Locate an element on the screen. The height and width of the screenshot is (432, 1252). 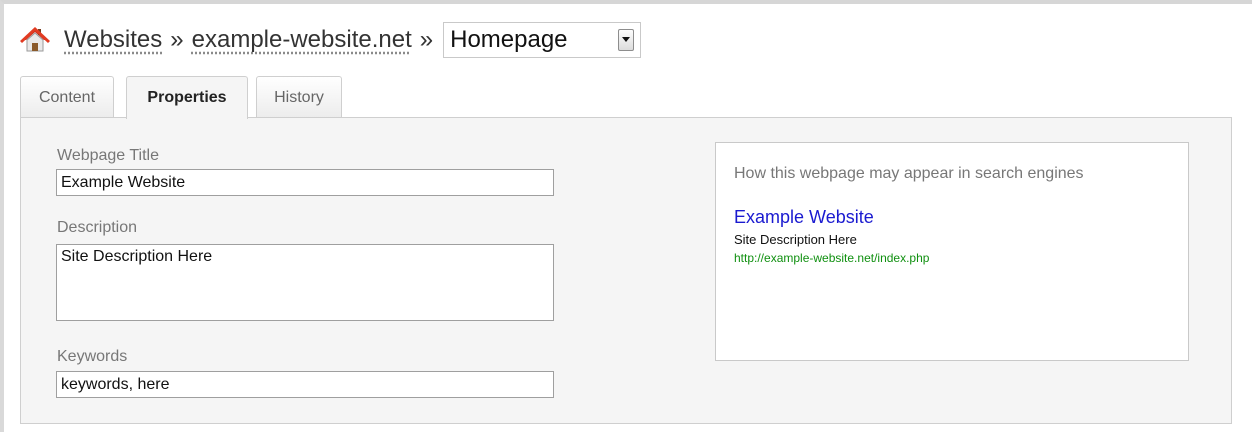
tab-content: Content is located at coordinates (67, 97).